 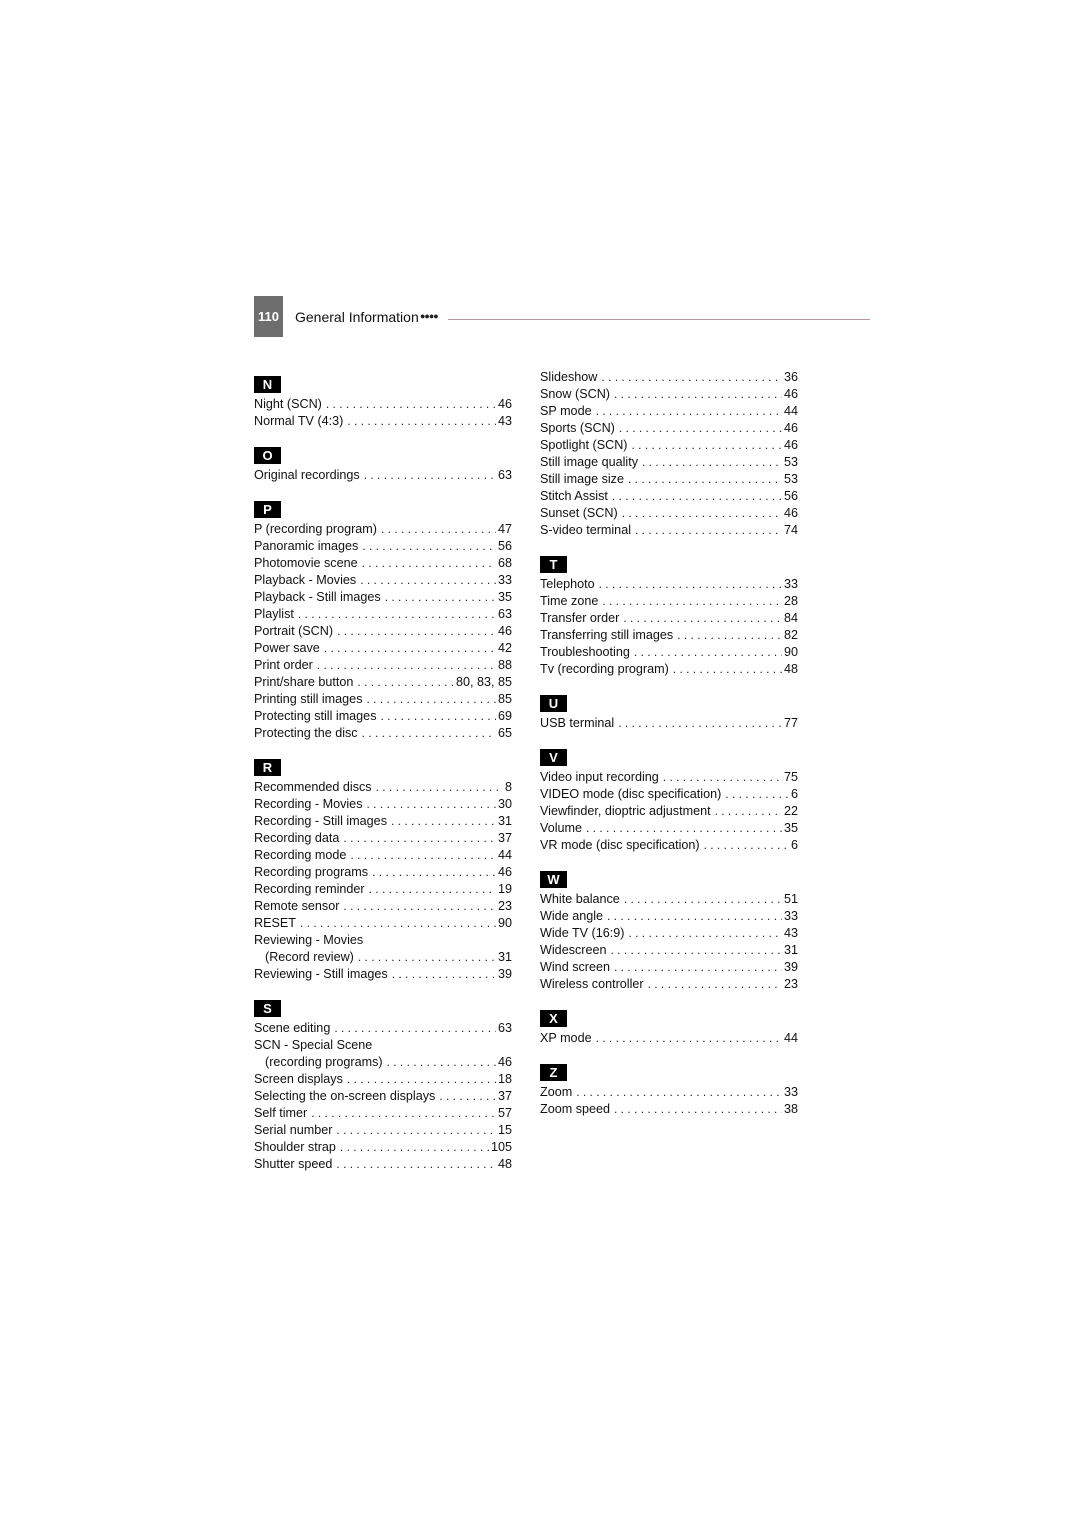 What do you see at coordinates (383, 665) in the screenshot?
I see `index-entry: Print order 88` at bounding box center [383, 665].